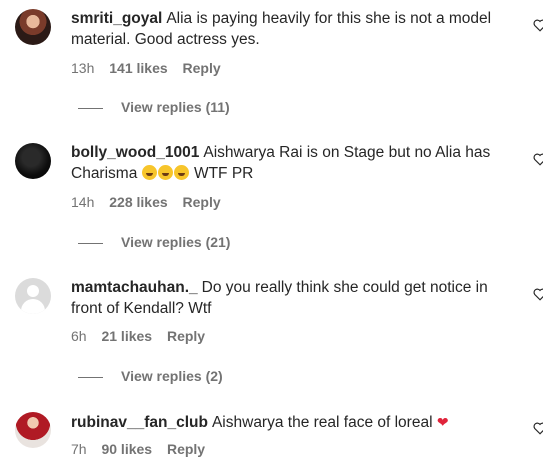 This screenshot has height=458, width=543. What do you see at coordinates (126, 449) in the screenshot?
I see `likes-count: 90 likes` at bounding box center [126, 449].